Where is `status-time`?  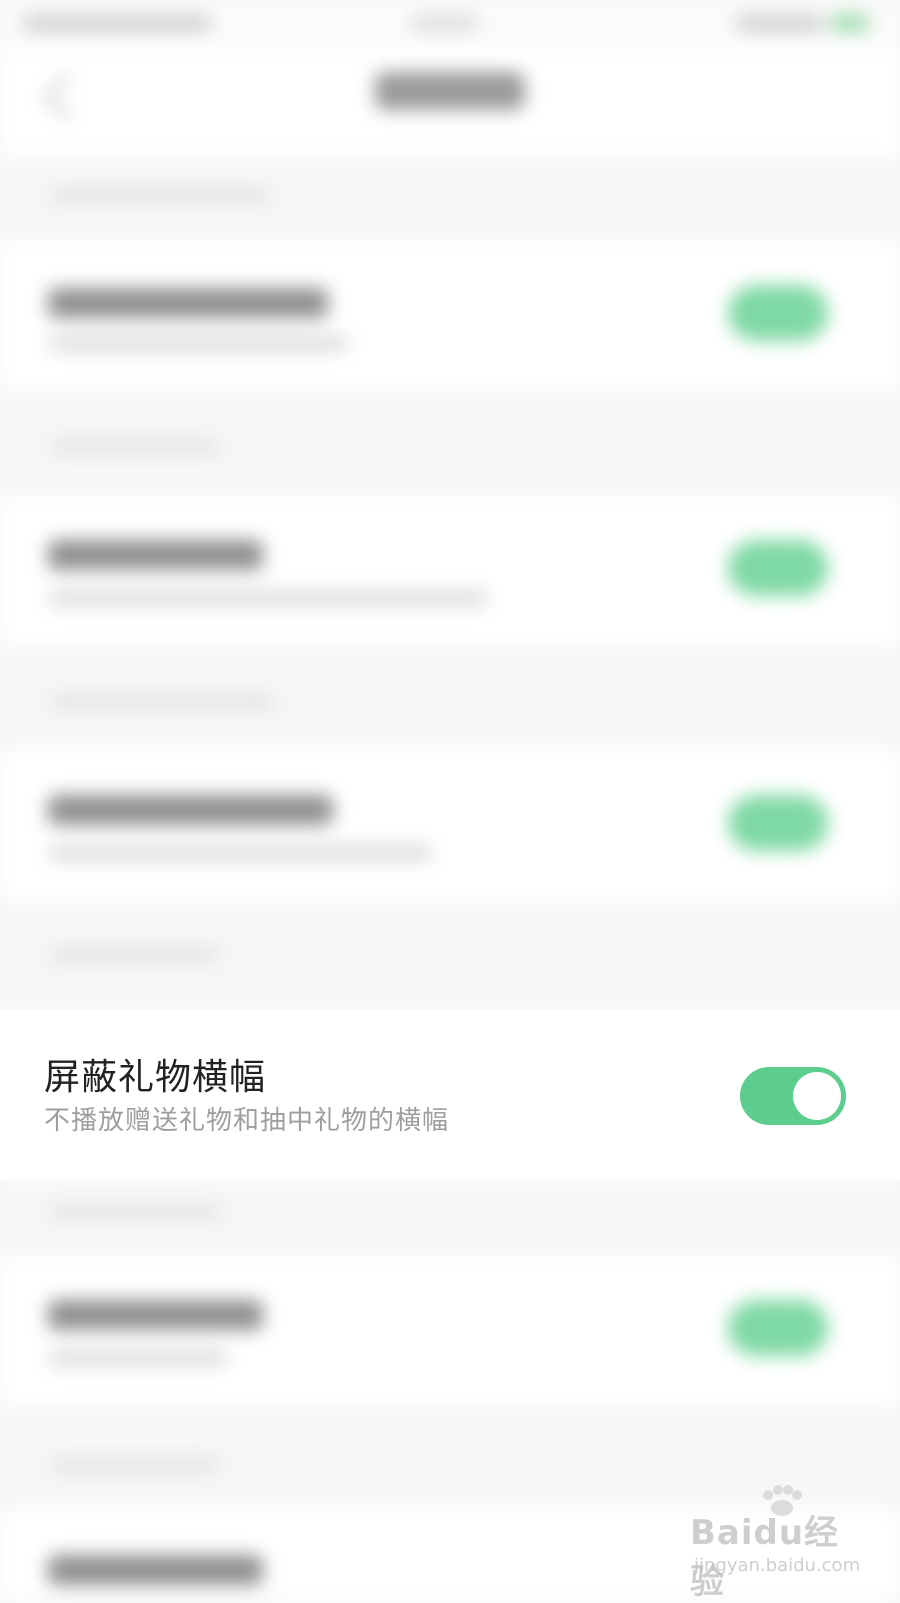
status-time is located at coordinates (780, 23).